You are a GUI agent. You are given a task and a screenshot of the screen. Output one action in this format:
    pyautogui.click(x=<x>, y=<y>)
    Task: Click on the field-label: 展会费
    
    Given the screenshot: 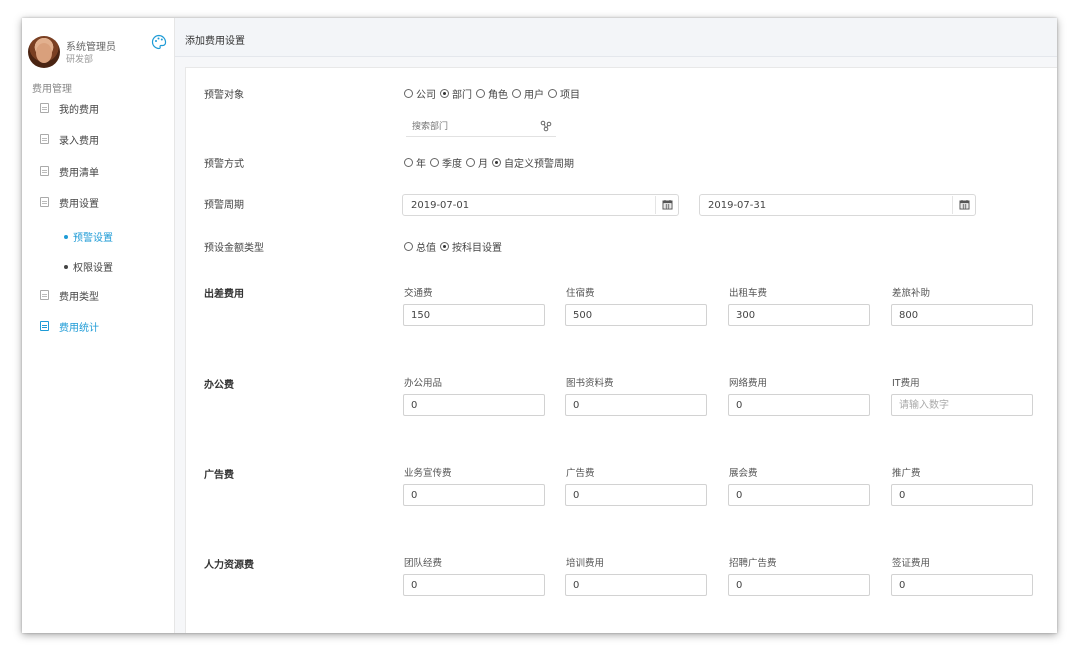 What is the action you would take?
    pyautogui.click(x=743, y=473)
    